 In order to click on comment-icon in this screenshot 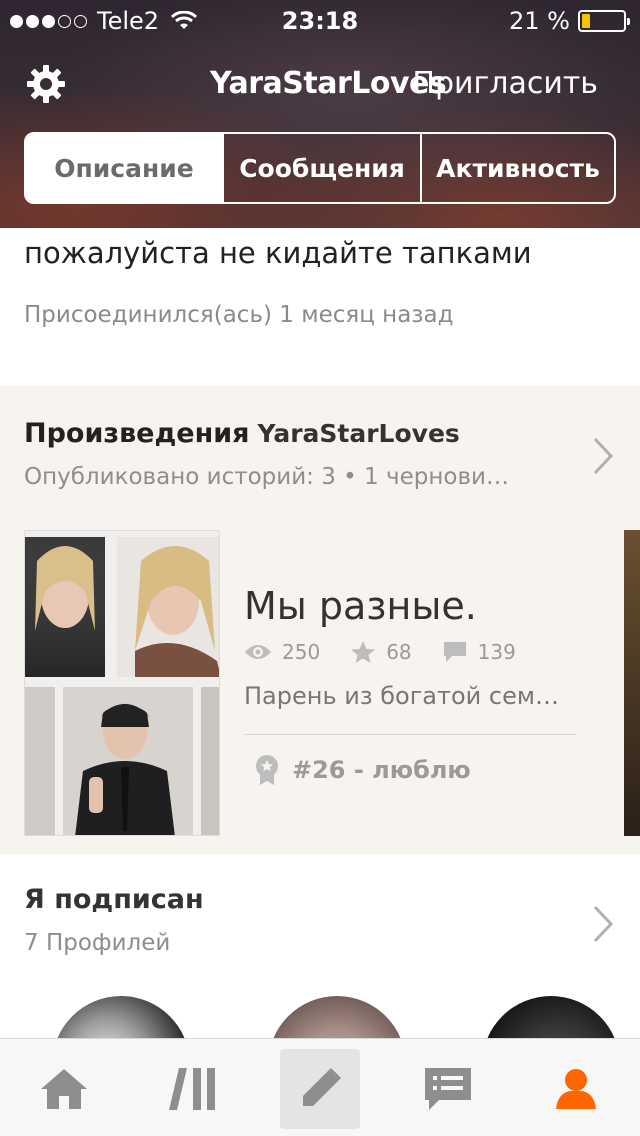, I will do `click(454, 652)`.